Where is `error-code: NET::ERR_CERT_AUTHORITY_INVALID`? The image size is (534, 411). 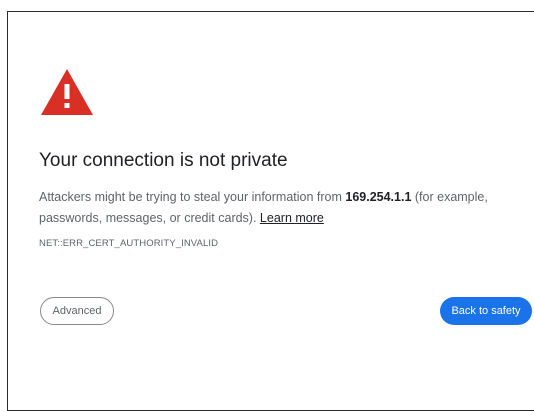
error-code: NET::ERR_CERT_AUTHORITY_INVALID is located at coordinates (129, 243).